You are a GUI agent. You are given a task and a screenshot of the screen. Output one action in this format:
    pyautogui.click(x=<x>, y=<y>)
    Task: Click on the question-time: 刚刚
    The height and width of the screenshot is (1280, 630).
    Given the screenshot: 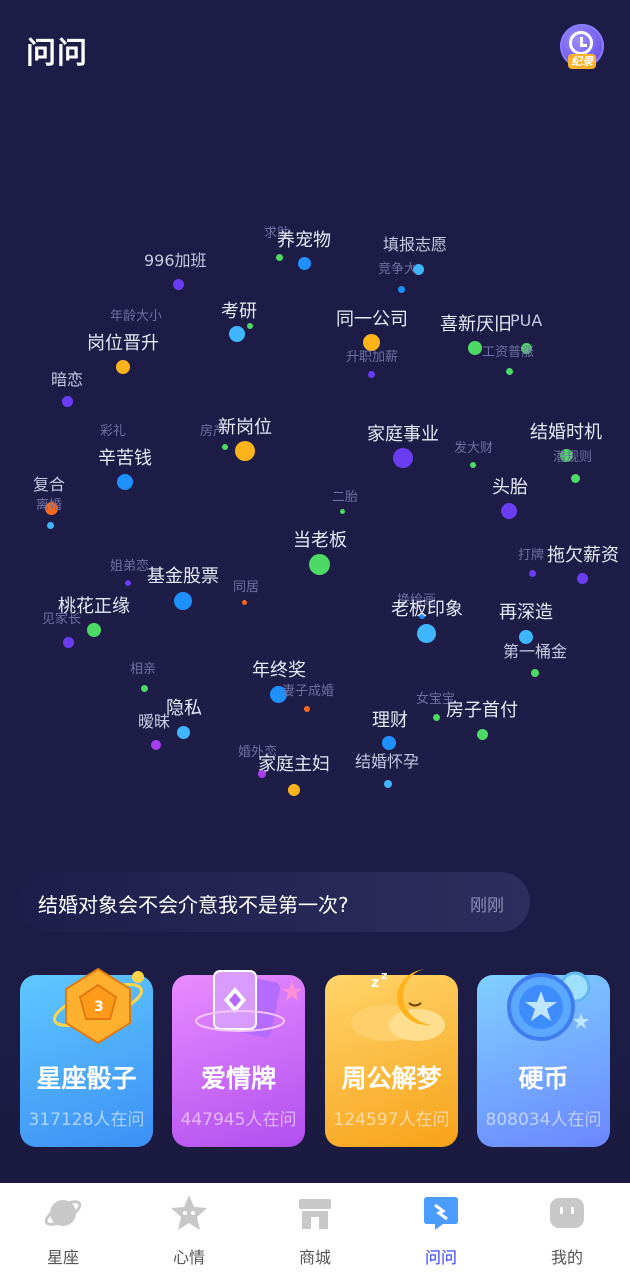 What is the action you would take?
    pyautogui.click(x=487, y=906)
    